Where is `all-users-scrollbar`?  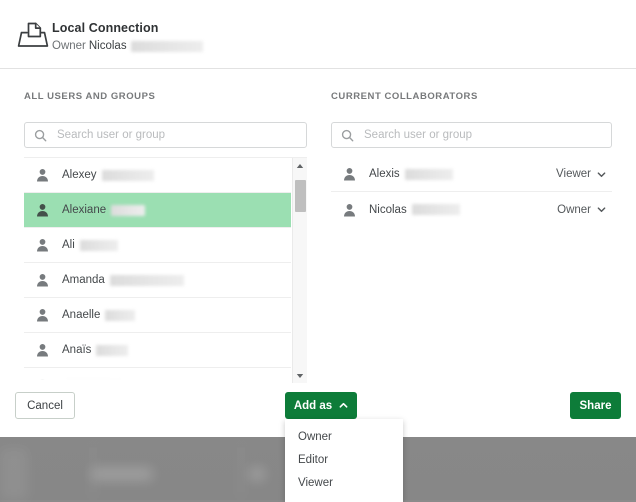
all-users-scrollbar is located at coordinates (299, 270).